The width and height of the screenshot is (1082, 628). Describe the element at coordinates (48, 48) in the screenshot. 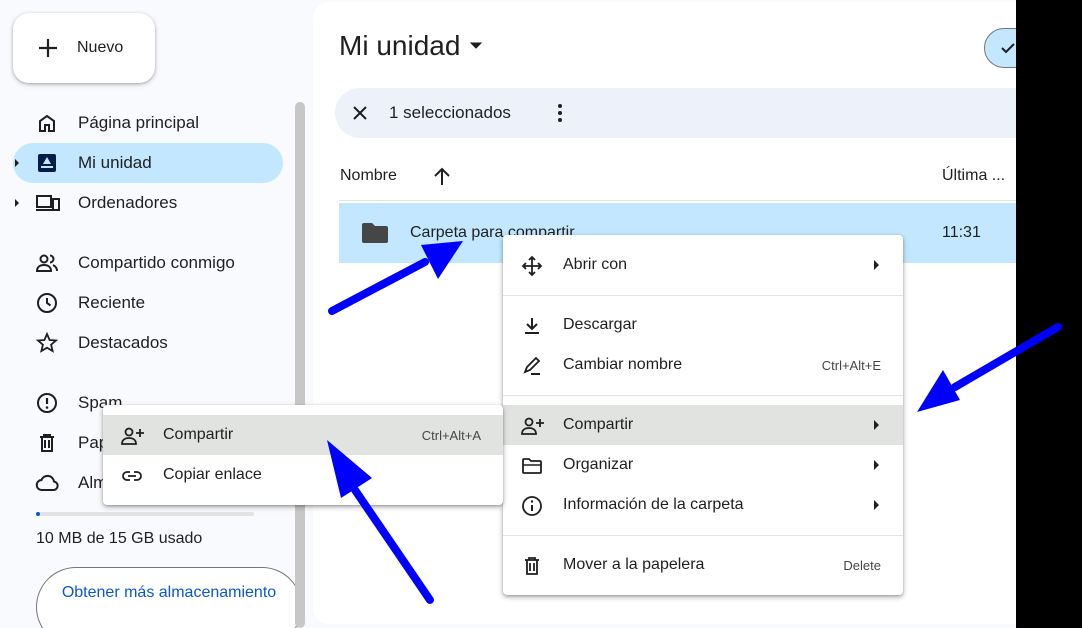

I see `plus-icon` at that location.